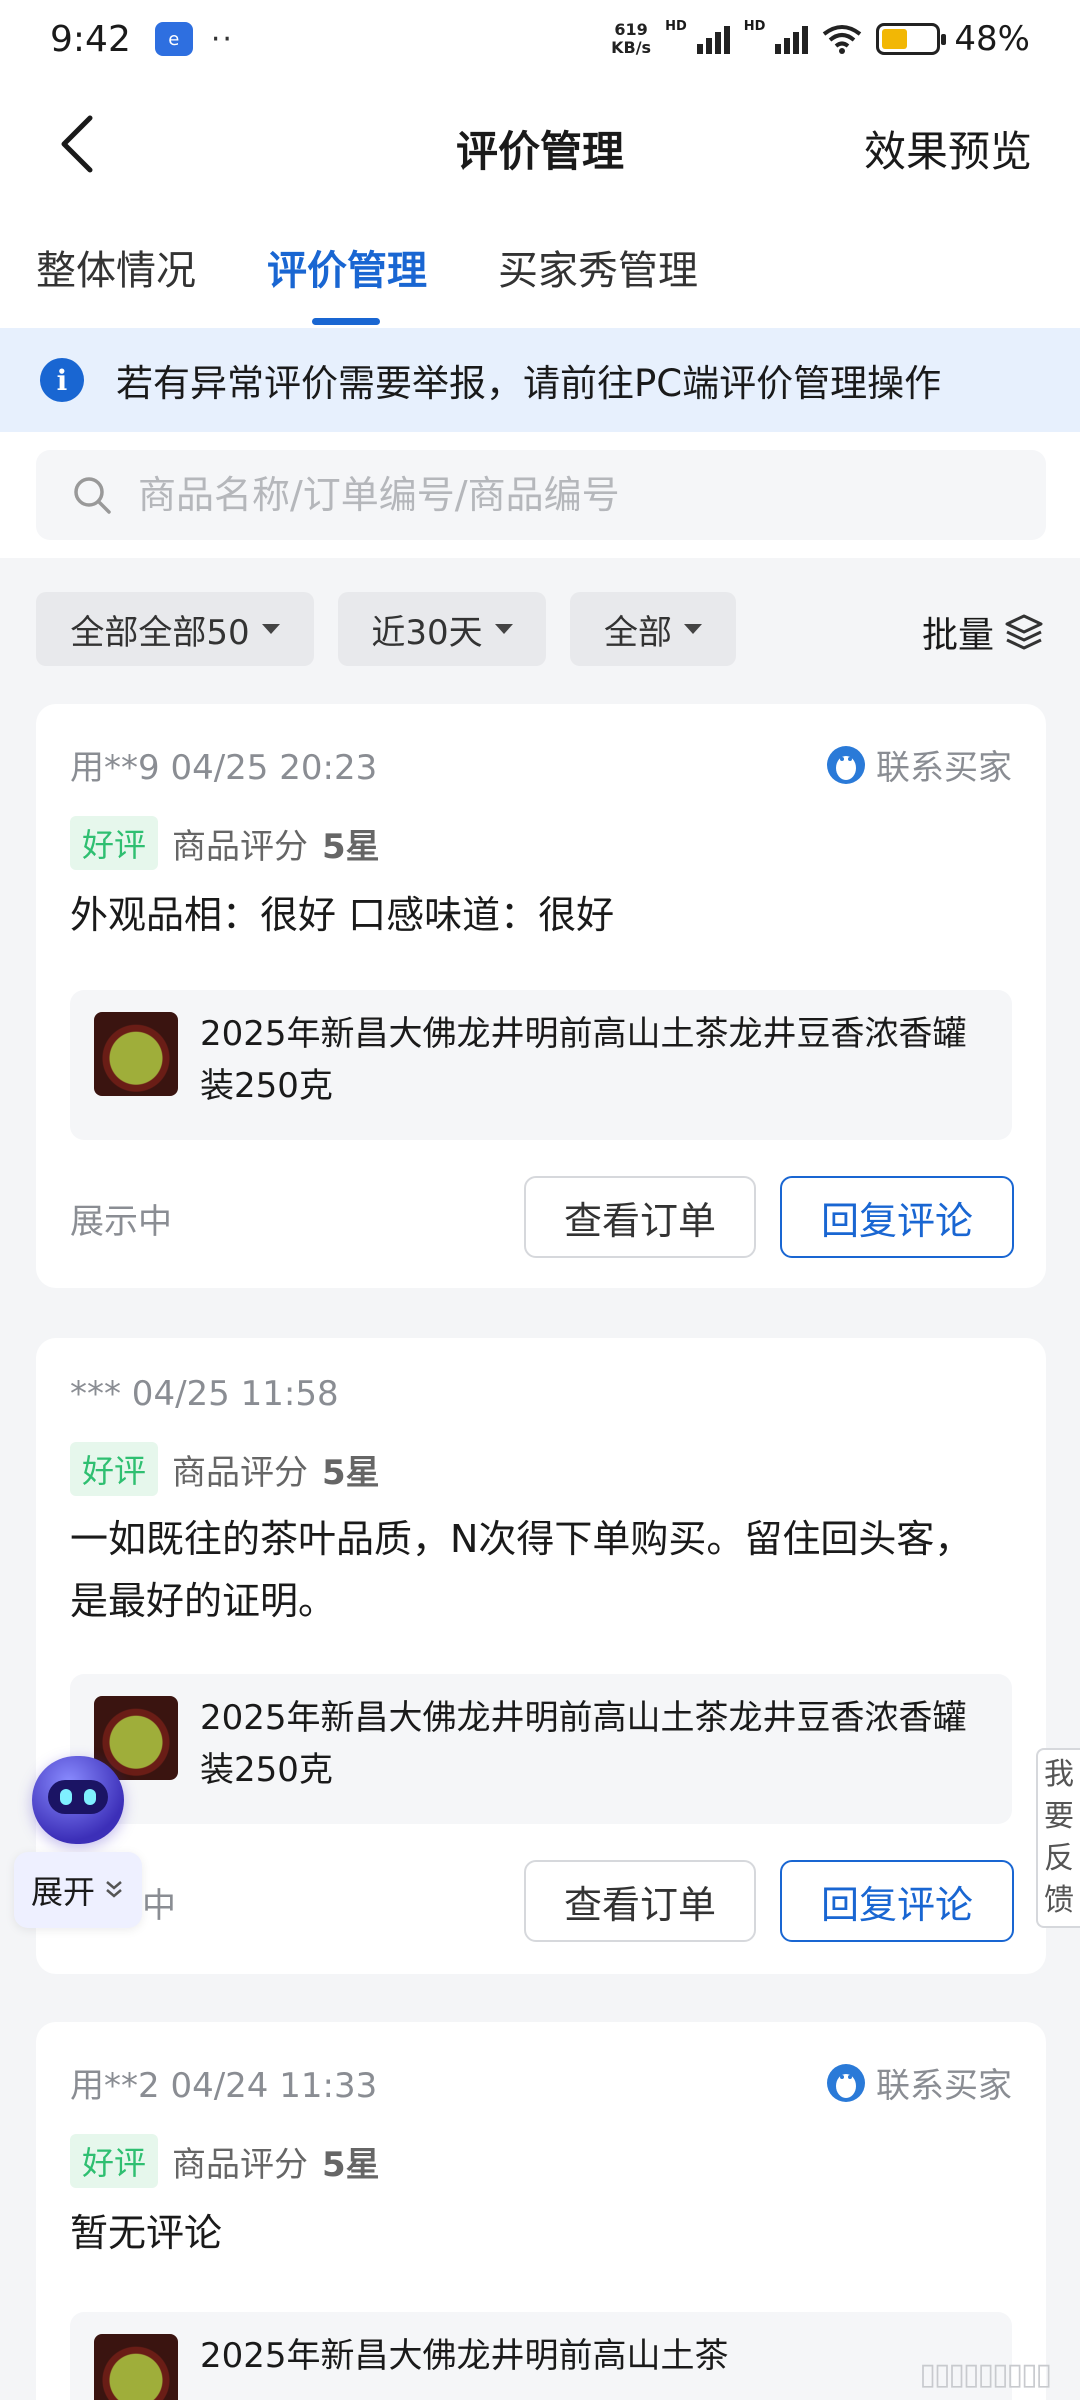  What do you see at coordinates (820, 39) in the screenshot?
I see `status-right: 619 KB/s HD HD 48%` at bounding box center [820, 39].